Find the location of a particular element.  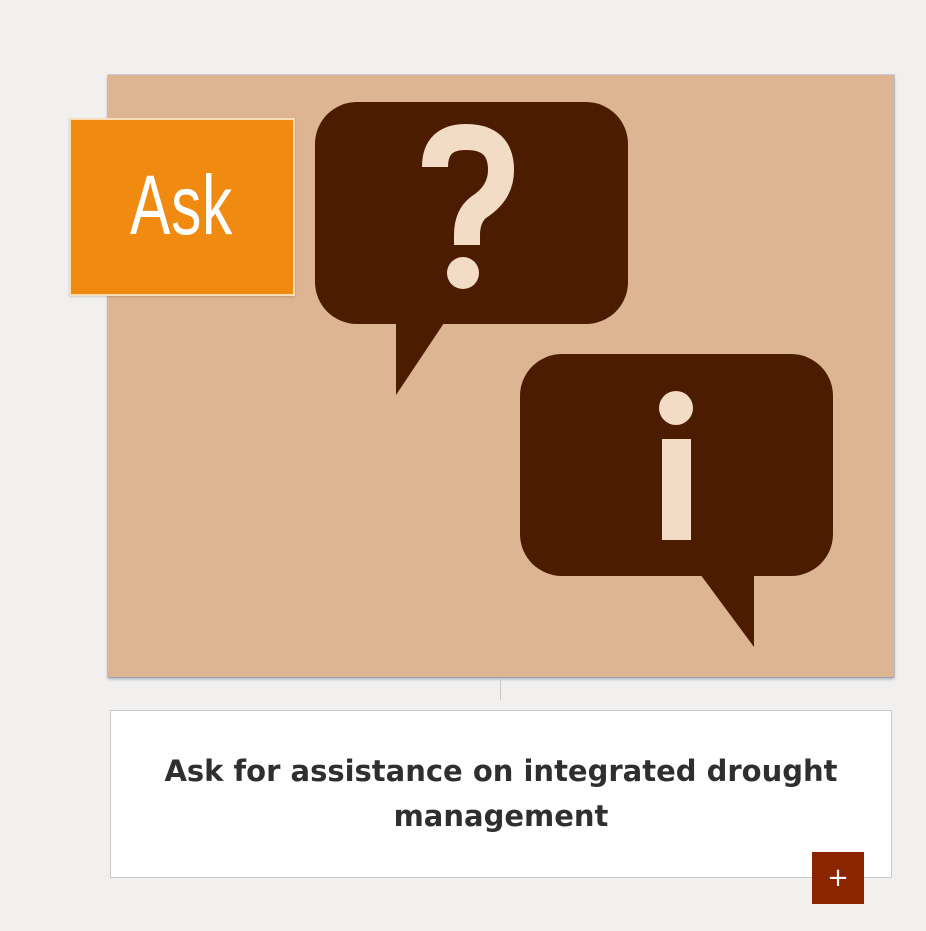

ask-badge-label: Ask is located at coordinates (182, 204).